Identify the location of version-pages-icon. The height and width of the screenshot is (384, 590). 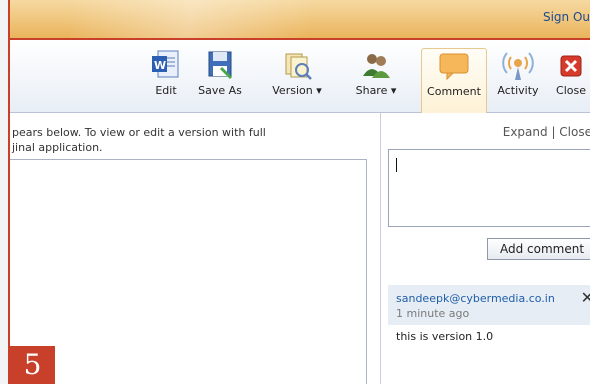
(298, 66).